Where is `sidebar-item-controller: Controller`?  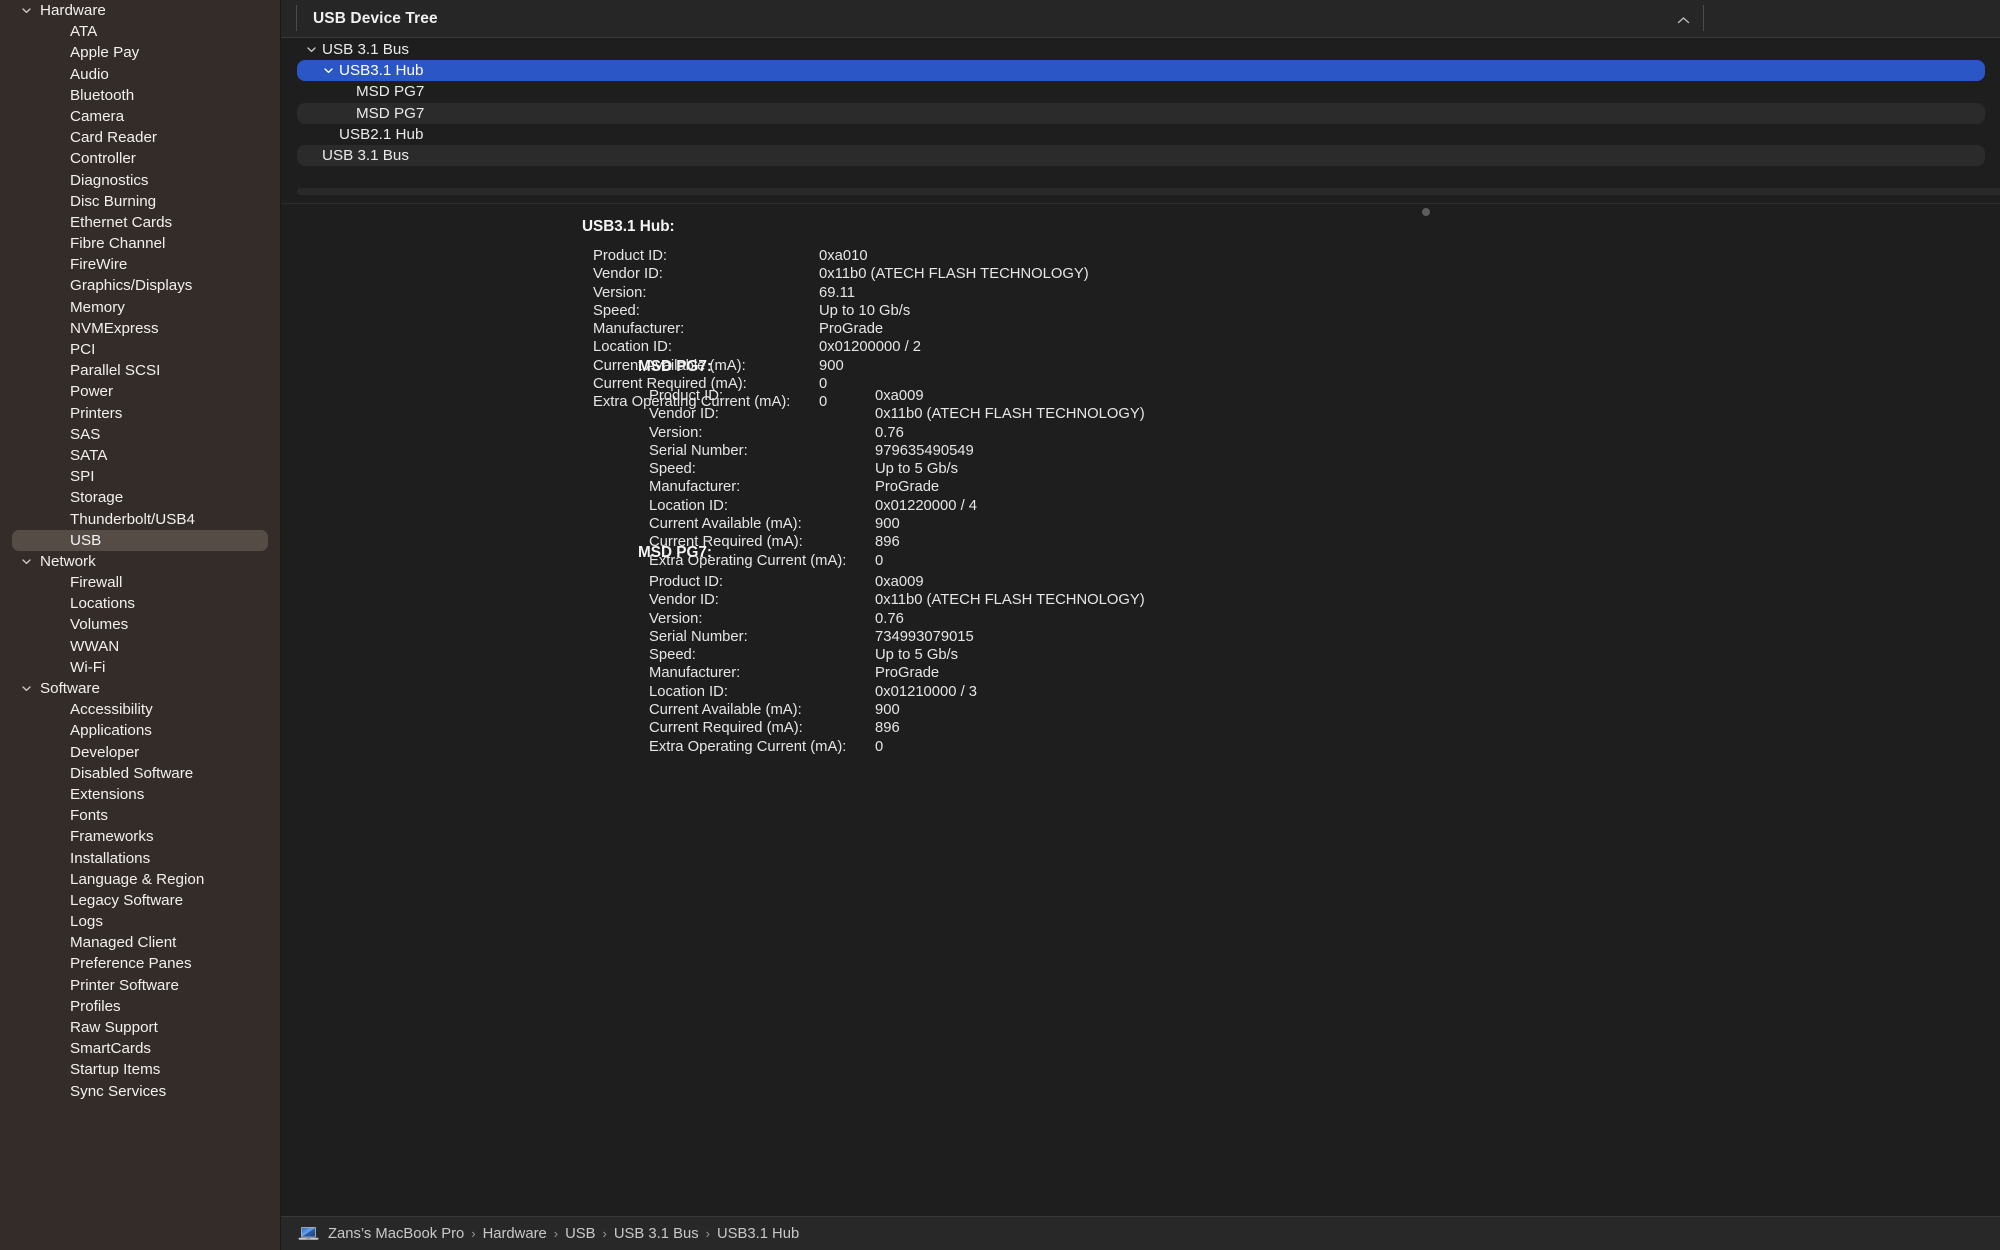
sidebar-item-controller: Controller is located at coordinates (140, 158).